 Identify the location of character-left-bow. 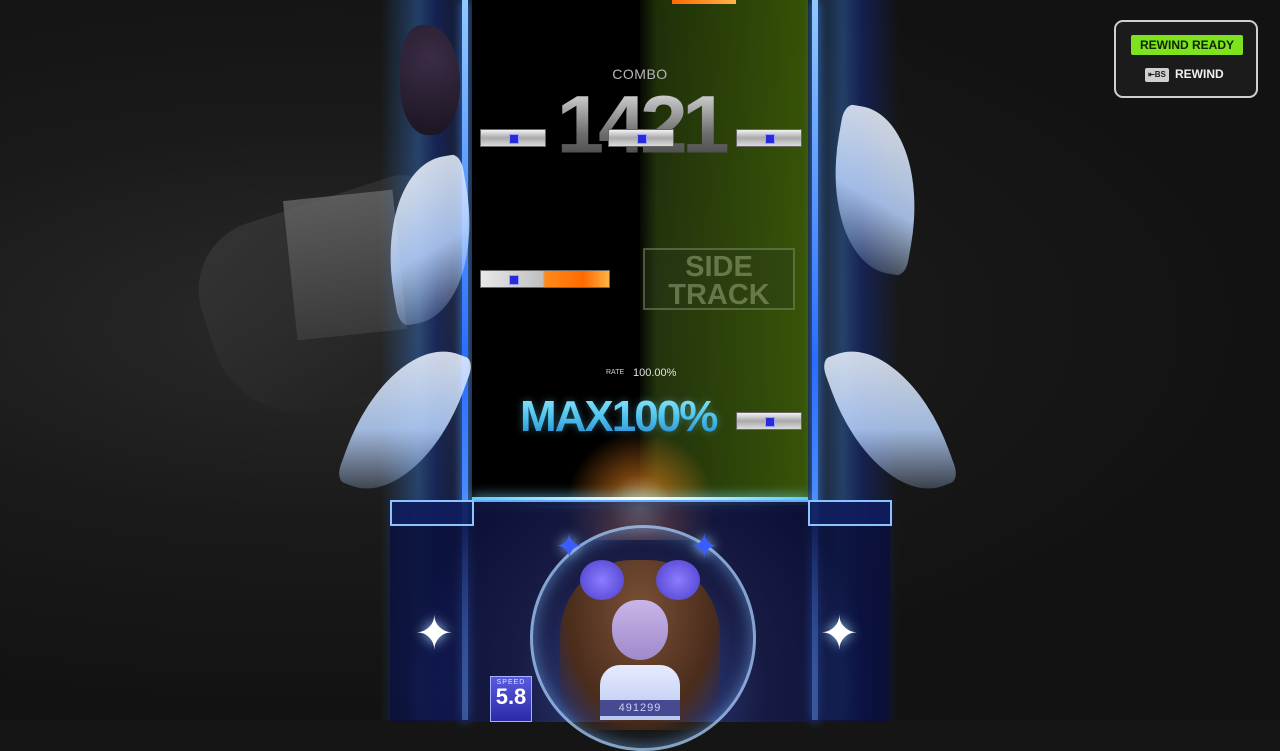
(602, 580).